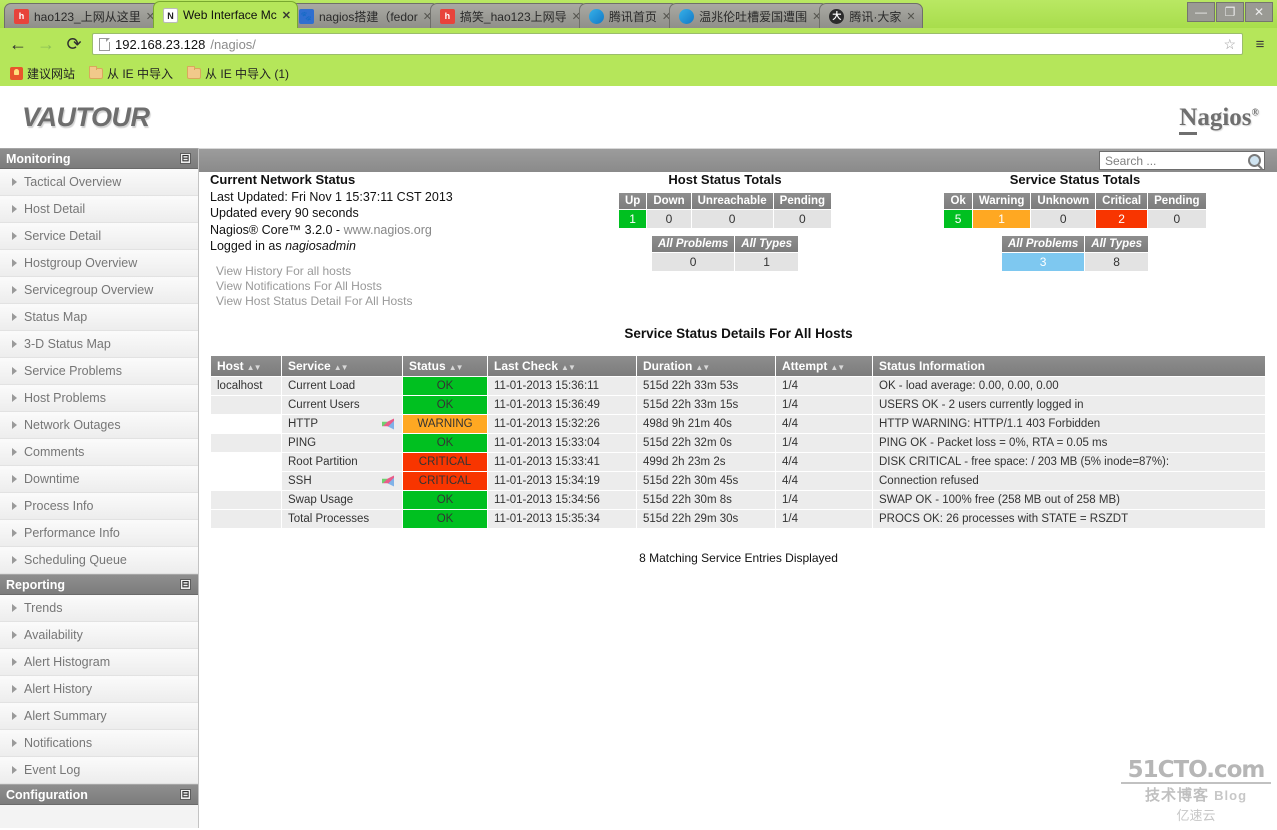  What do you see at coordinates (99, 290) in the screenshot?
I see `sidebar-item-servicegroup-overview: Servicegroup Overview` at bounding box center [99, 290].